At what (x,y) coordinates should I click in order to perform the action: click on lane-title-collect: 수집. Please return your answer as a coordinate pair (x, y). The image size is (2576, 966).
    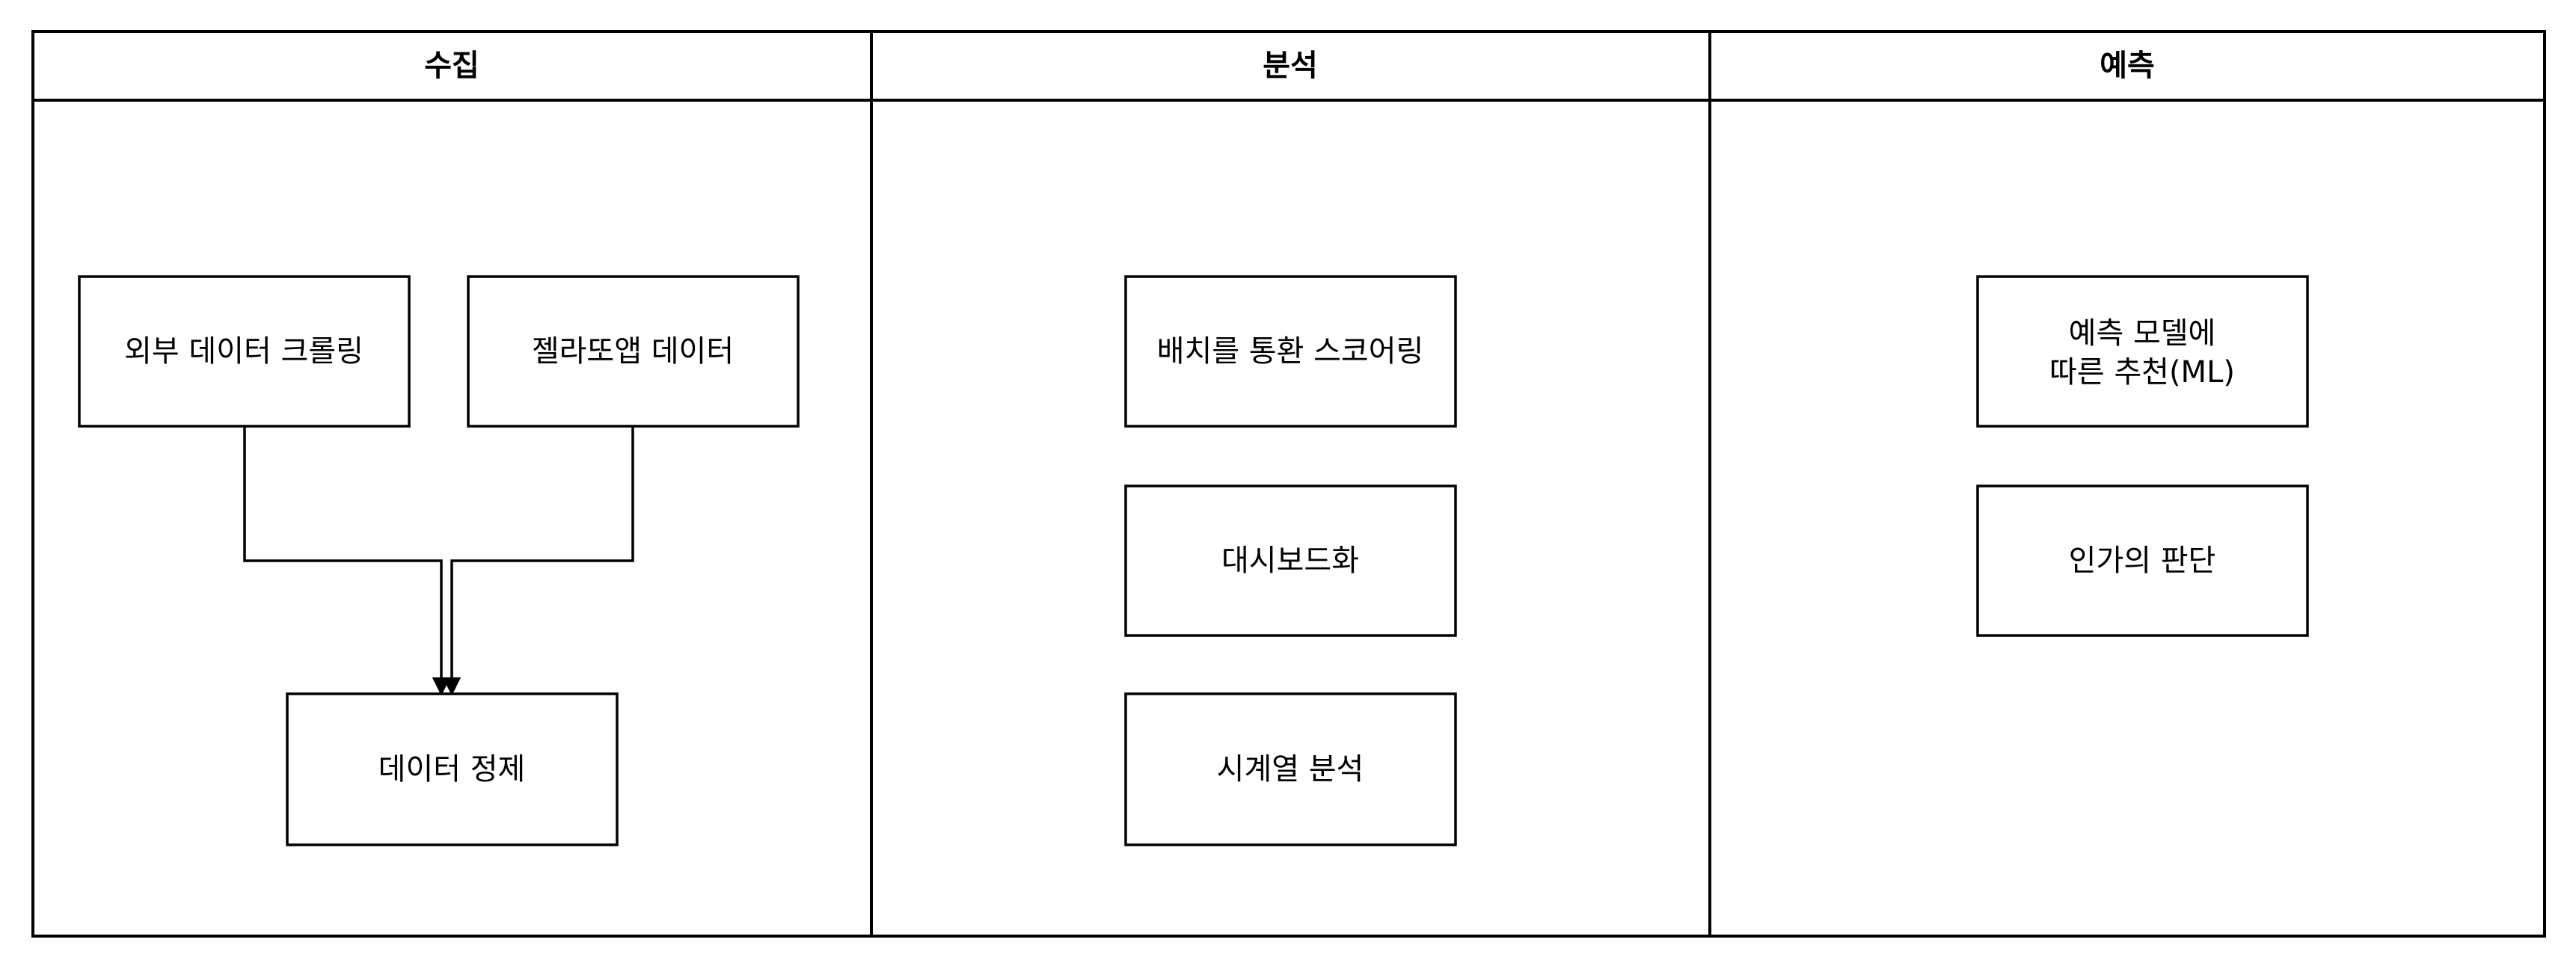
    Looking at the image, I should click on (451, 66).